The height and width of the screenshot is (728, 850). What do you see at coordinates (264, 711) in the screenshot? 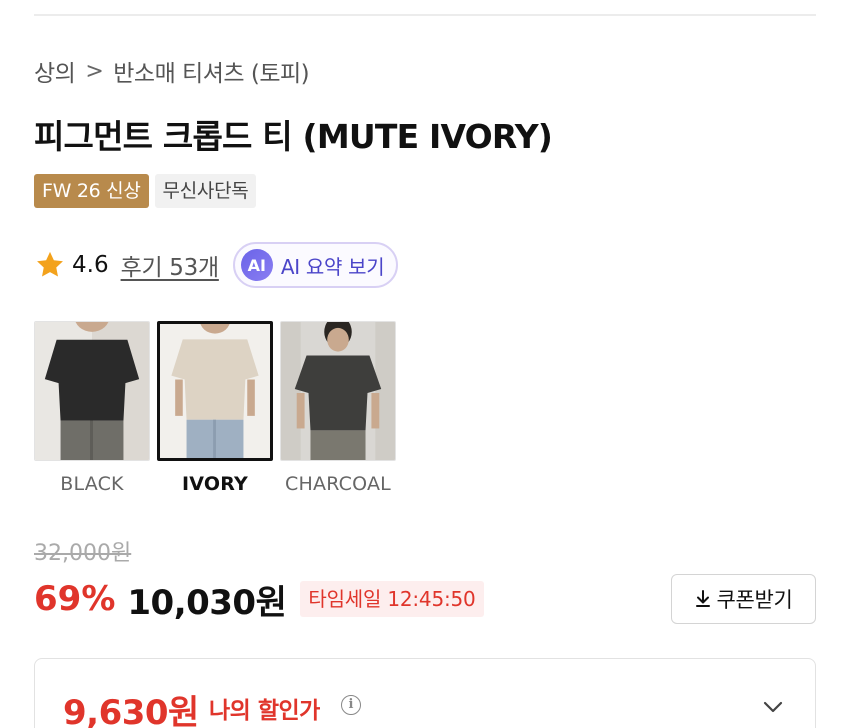
I see `my-discount-label: 나의 할인가` at bounding box center [264, 711].